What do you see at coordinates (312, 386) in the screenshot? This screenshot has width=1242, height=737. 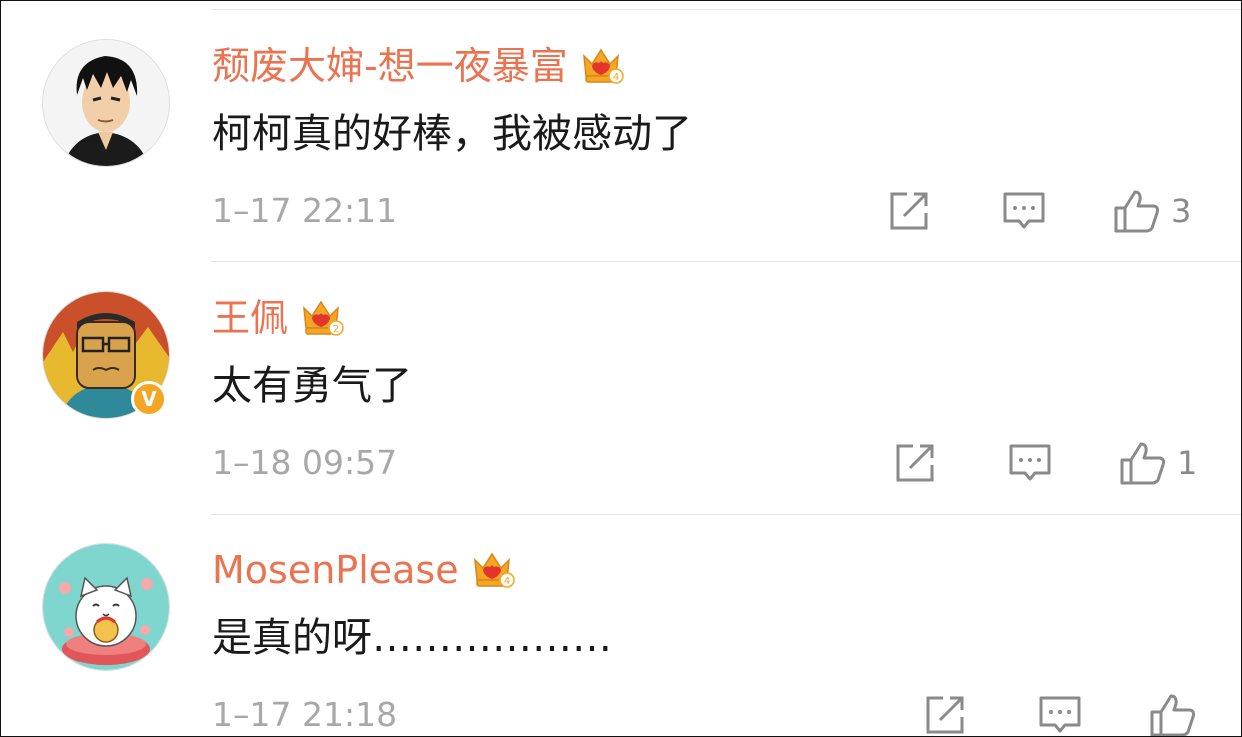 I see `comment-text: 太有勇气了` at bounding box center [312, 386].